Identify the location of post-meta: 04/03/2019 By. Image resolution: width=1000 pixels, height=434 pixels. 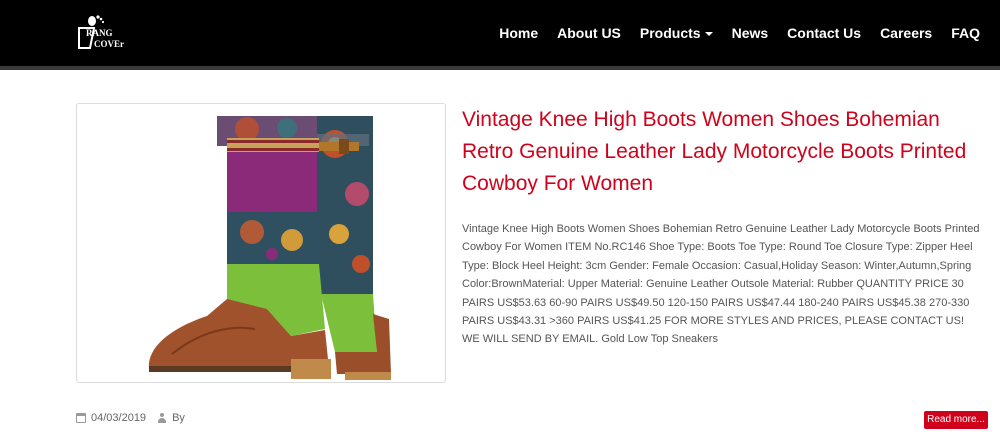
(130, 418).